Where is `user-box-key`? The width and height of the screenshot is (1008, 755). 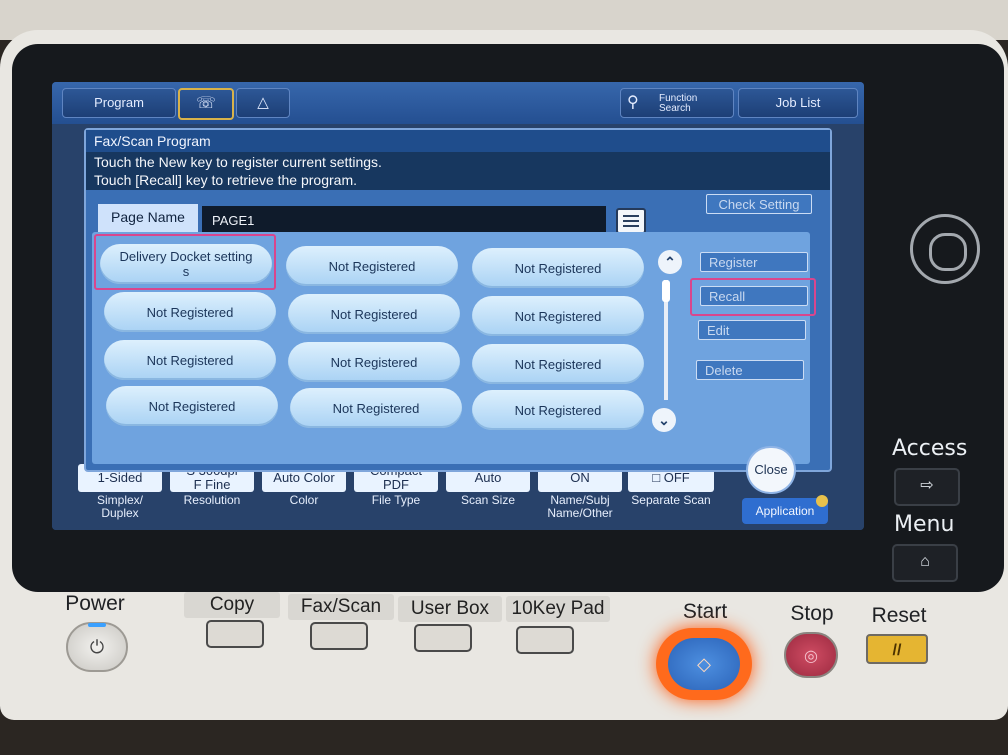 user-box-key is located at coordinates (443, 638).